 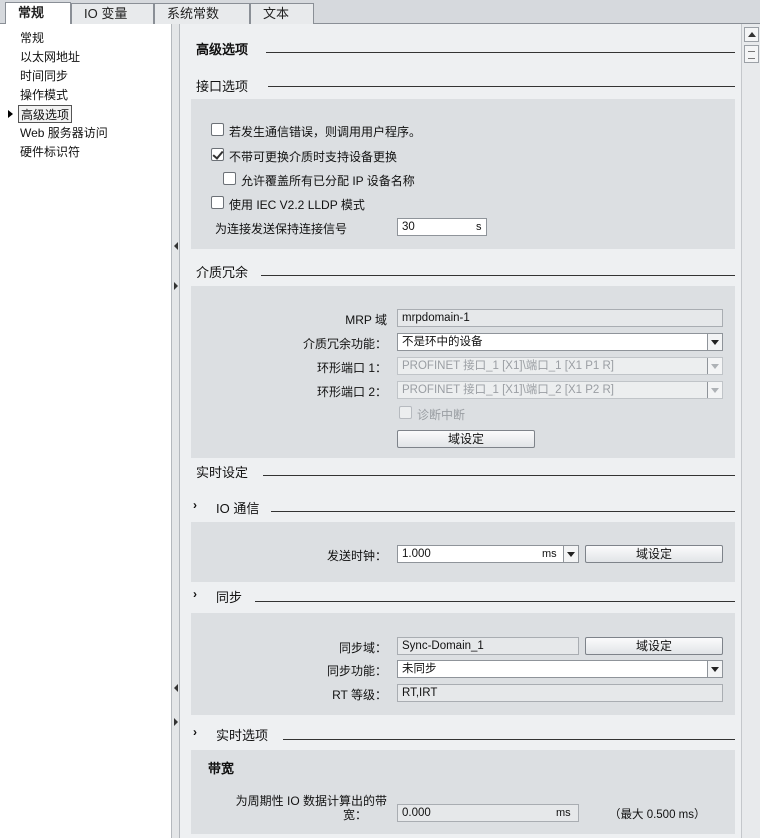 What do you see at coordinates (750, 431) in the screenshot?
I see `vertical-scrollbar` at bounding box center [750, 431].